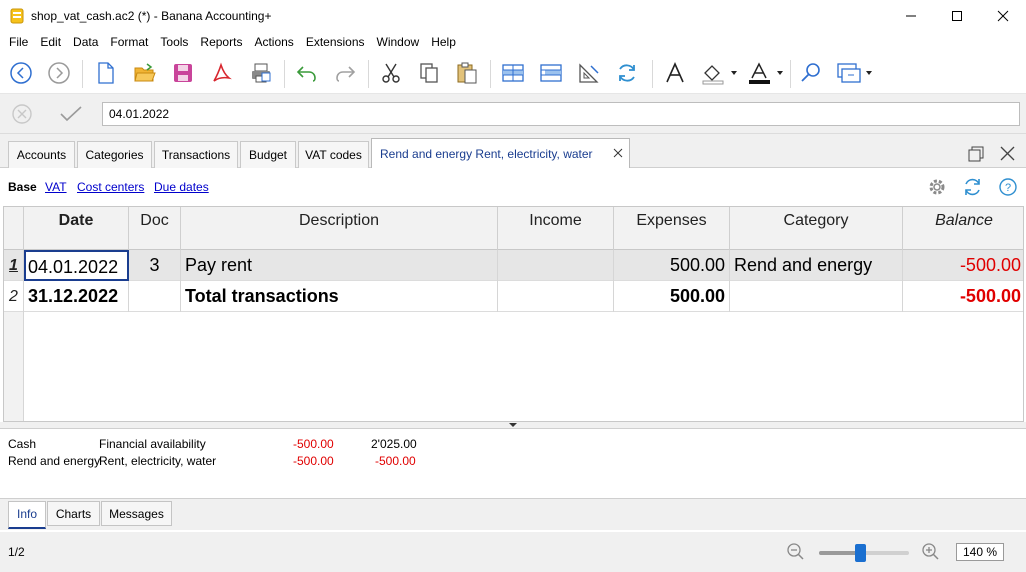 Image resolution: width=1026 pixels, height=572 pixels. What do you see at coordinates (155, 265) in the screenshot?
I see `cell-doc: 3` at bounding box center [155, 265].